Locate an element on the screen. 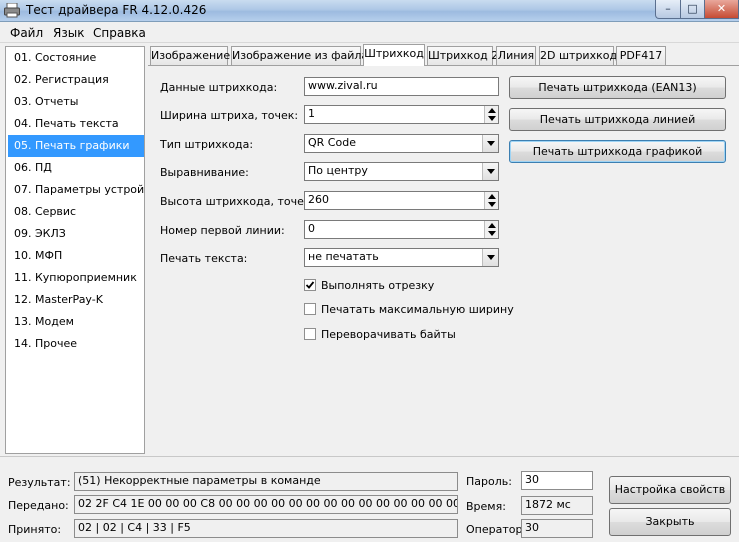 The height and width of the screenshot is (542, 739). close-window-button: ✕ is located at coordinates (721, 9).